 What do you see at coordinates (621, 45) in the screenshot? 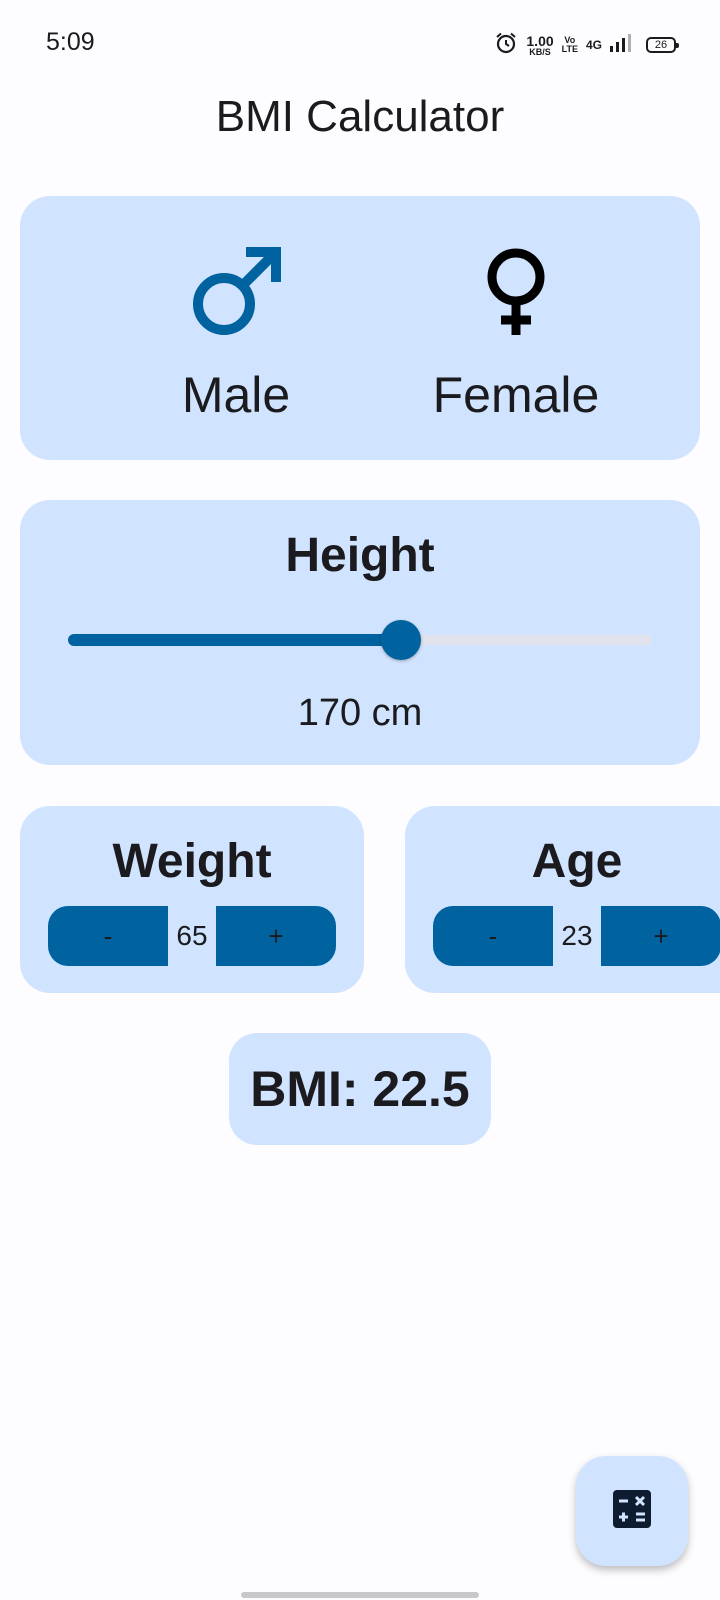
I see `signal-icon` at bounding box center [621, 45].